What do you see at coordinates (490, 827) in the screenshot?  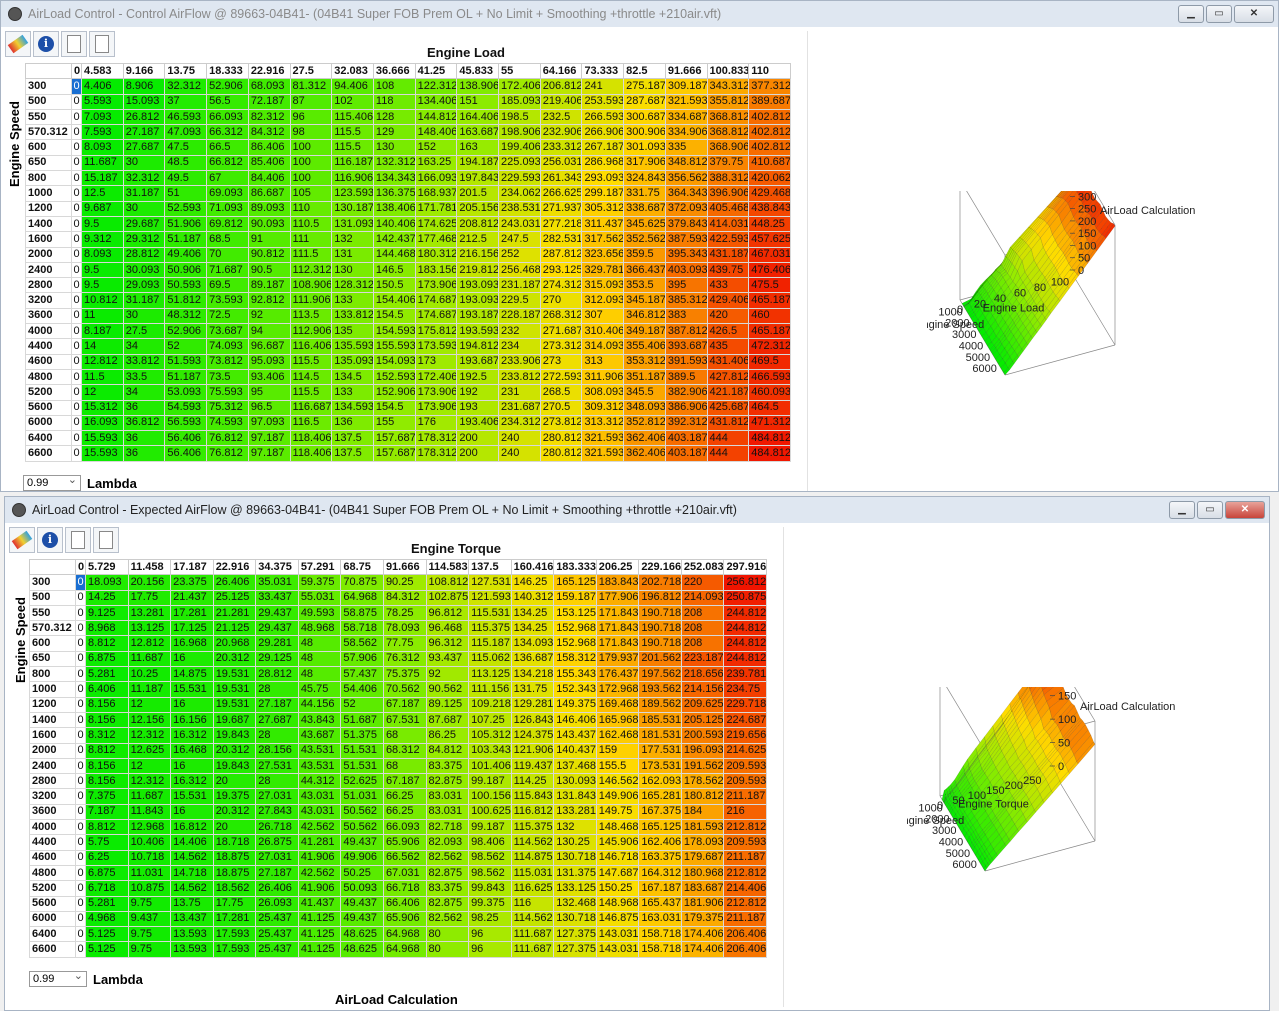 I see `grid-cell: 99.187` at bounding box center [490, 827].